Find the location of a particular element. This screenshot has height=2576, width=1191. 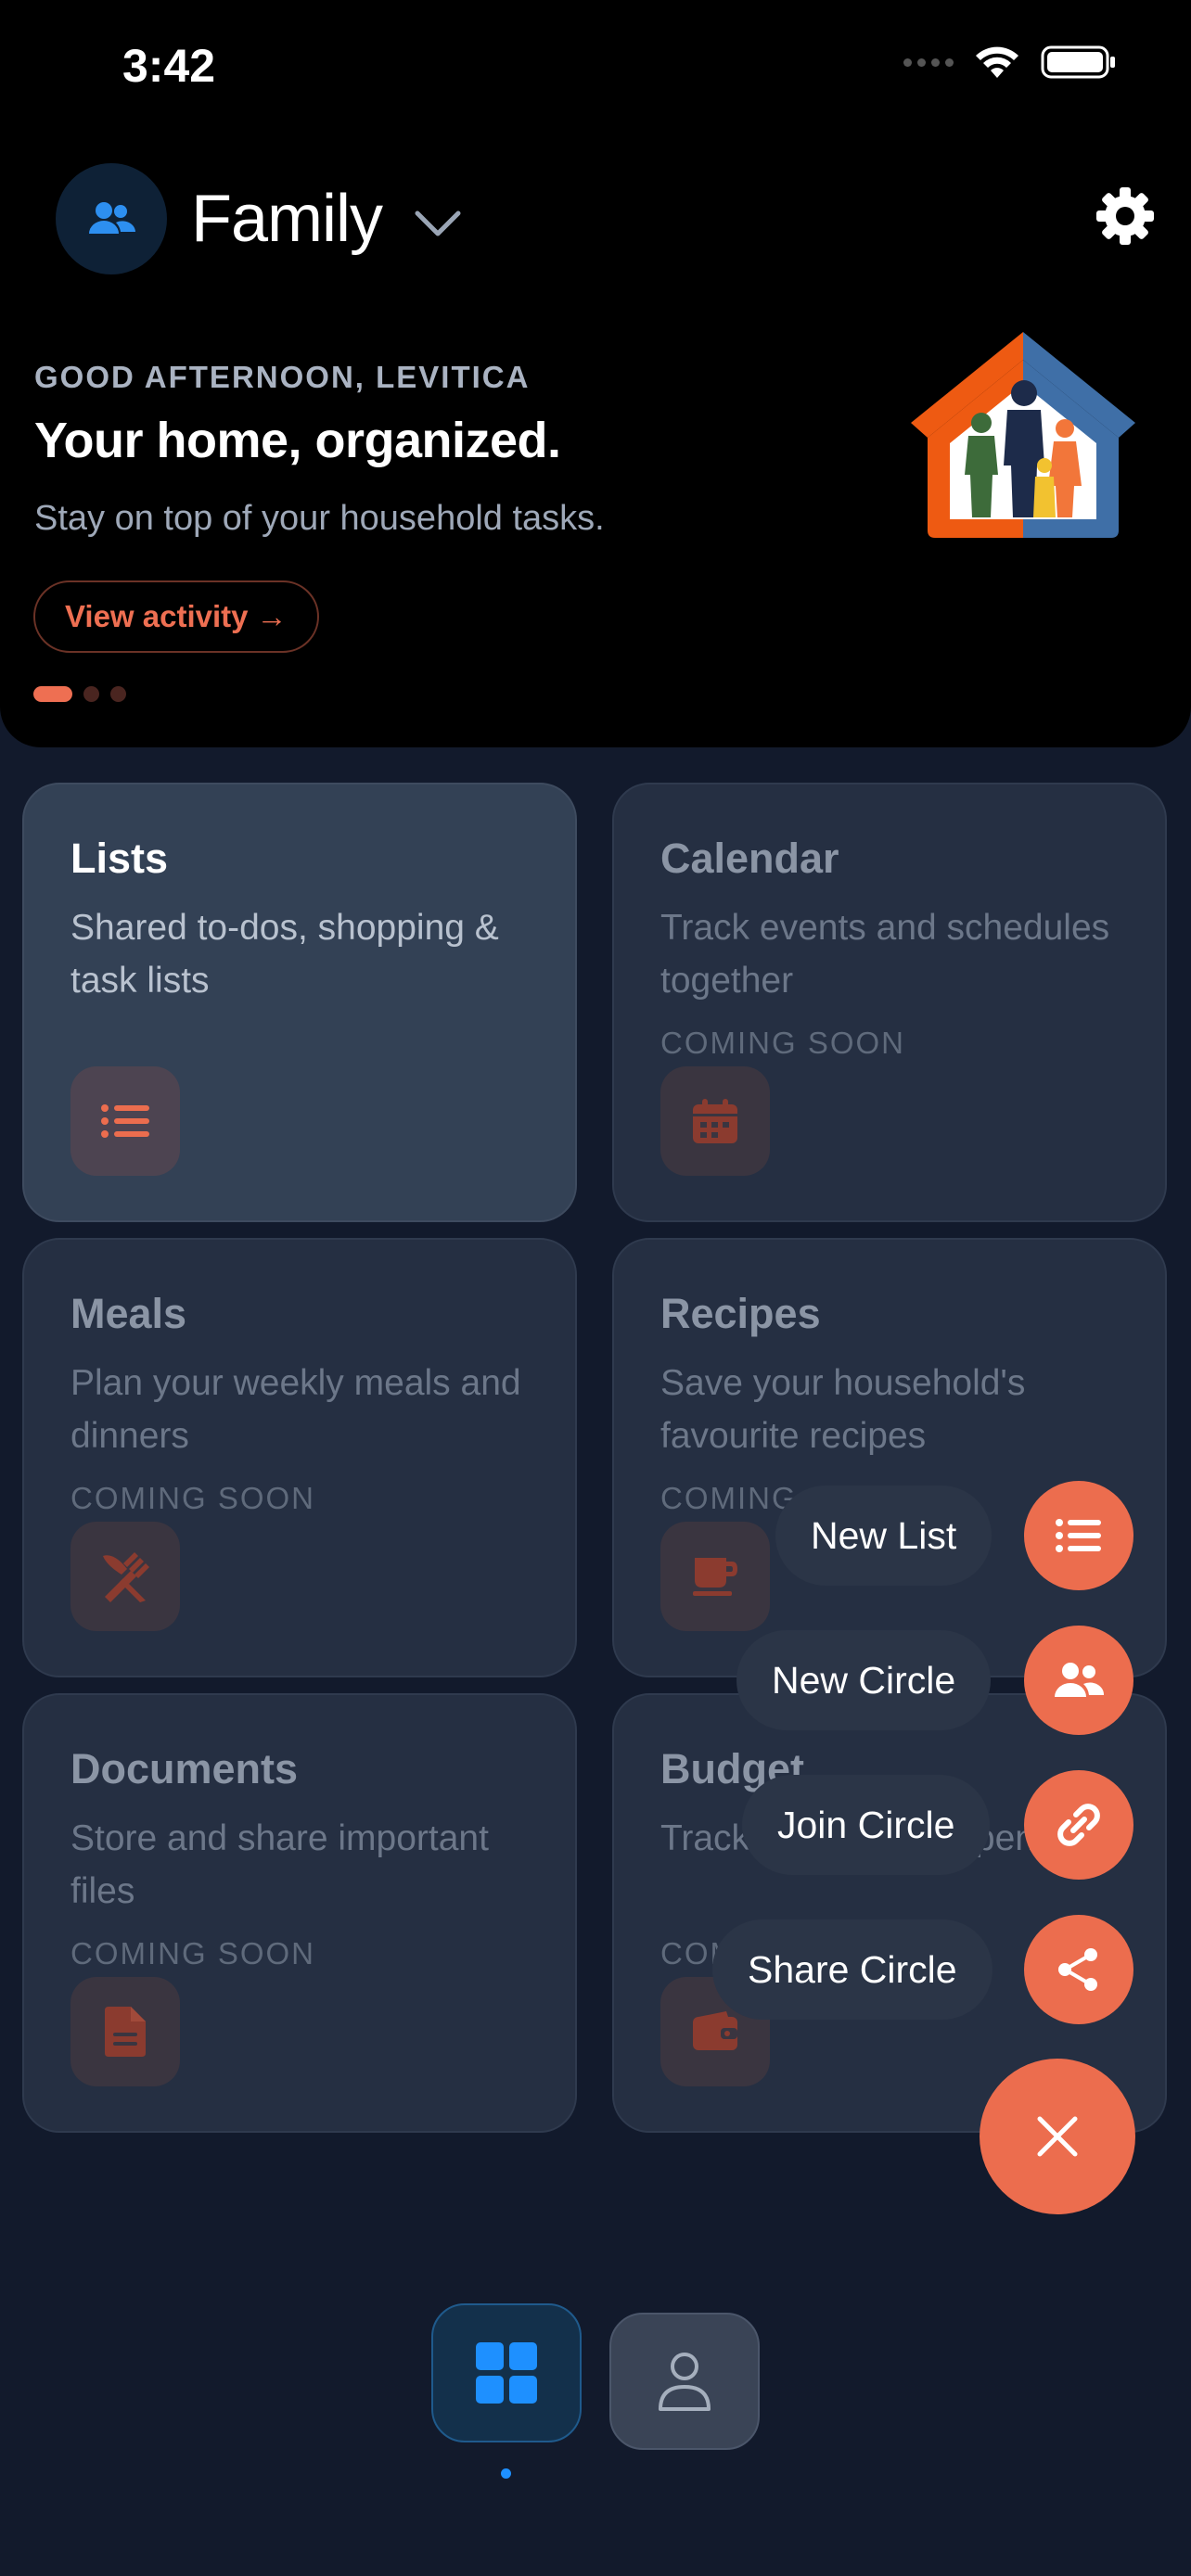

fab-close-button is located at coordinates (1058, 2137).